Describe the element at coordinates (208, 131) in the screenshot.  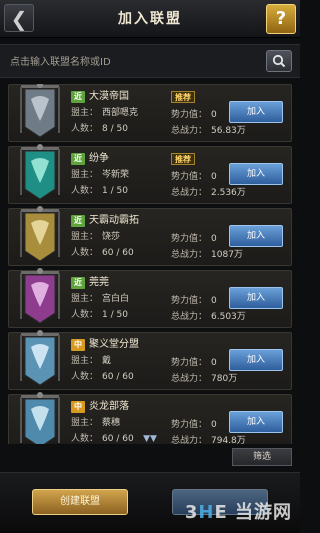
I see `guild-total-power: 总战力： 56.83万` at that location.